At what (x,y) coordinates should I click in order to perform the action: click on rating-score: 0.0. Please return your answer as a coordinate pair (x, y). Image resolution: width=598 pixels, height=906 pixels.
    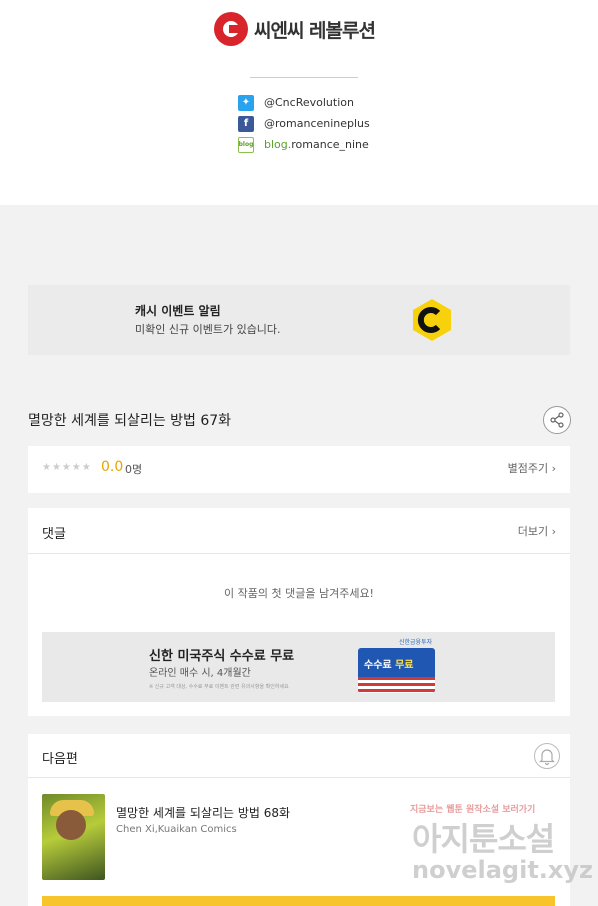
    Looking at the image, I should click on (112, 467).